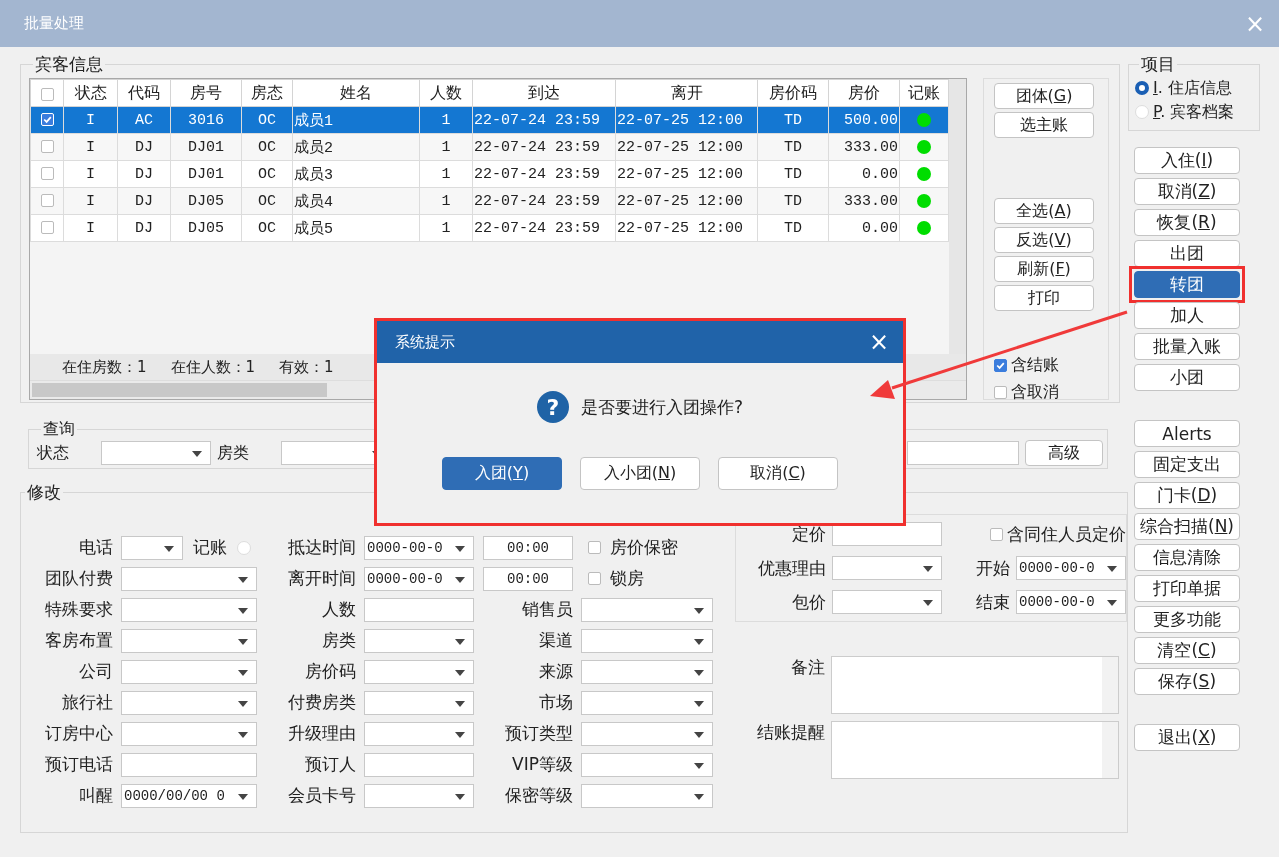  I want to click on column-header: 人数, so click(446, 93).